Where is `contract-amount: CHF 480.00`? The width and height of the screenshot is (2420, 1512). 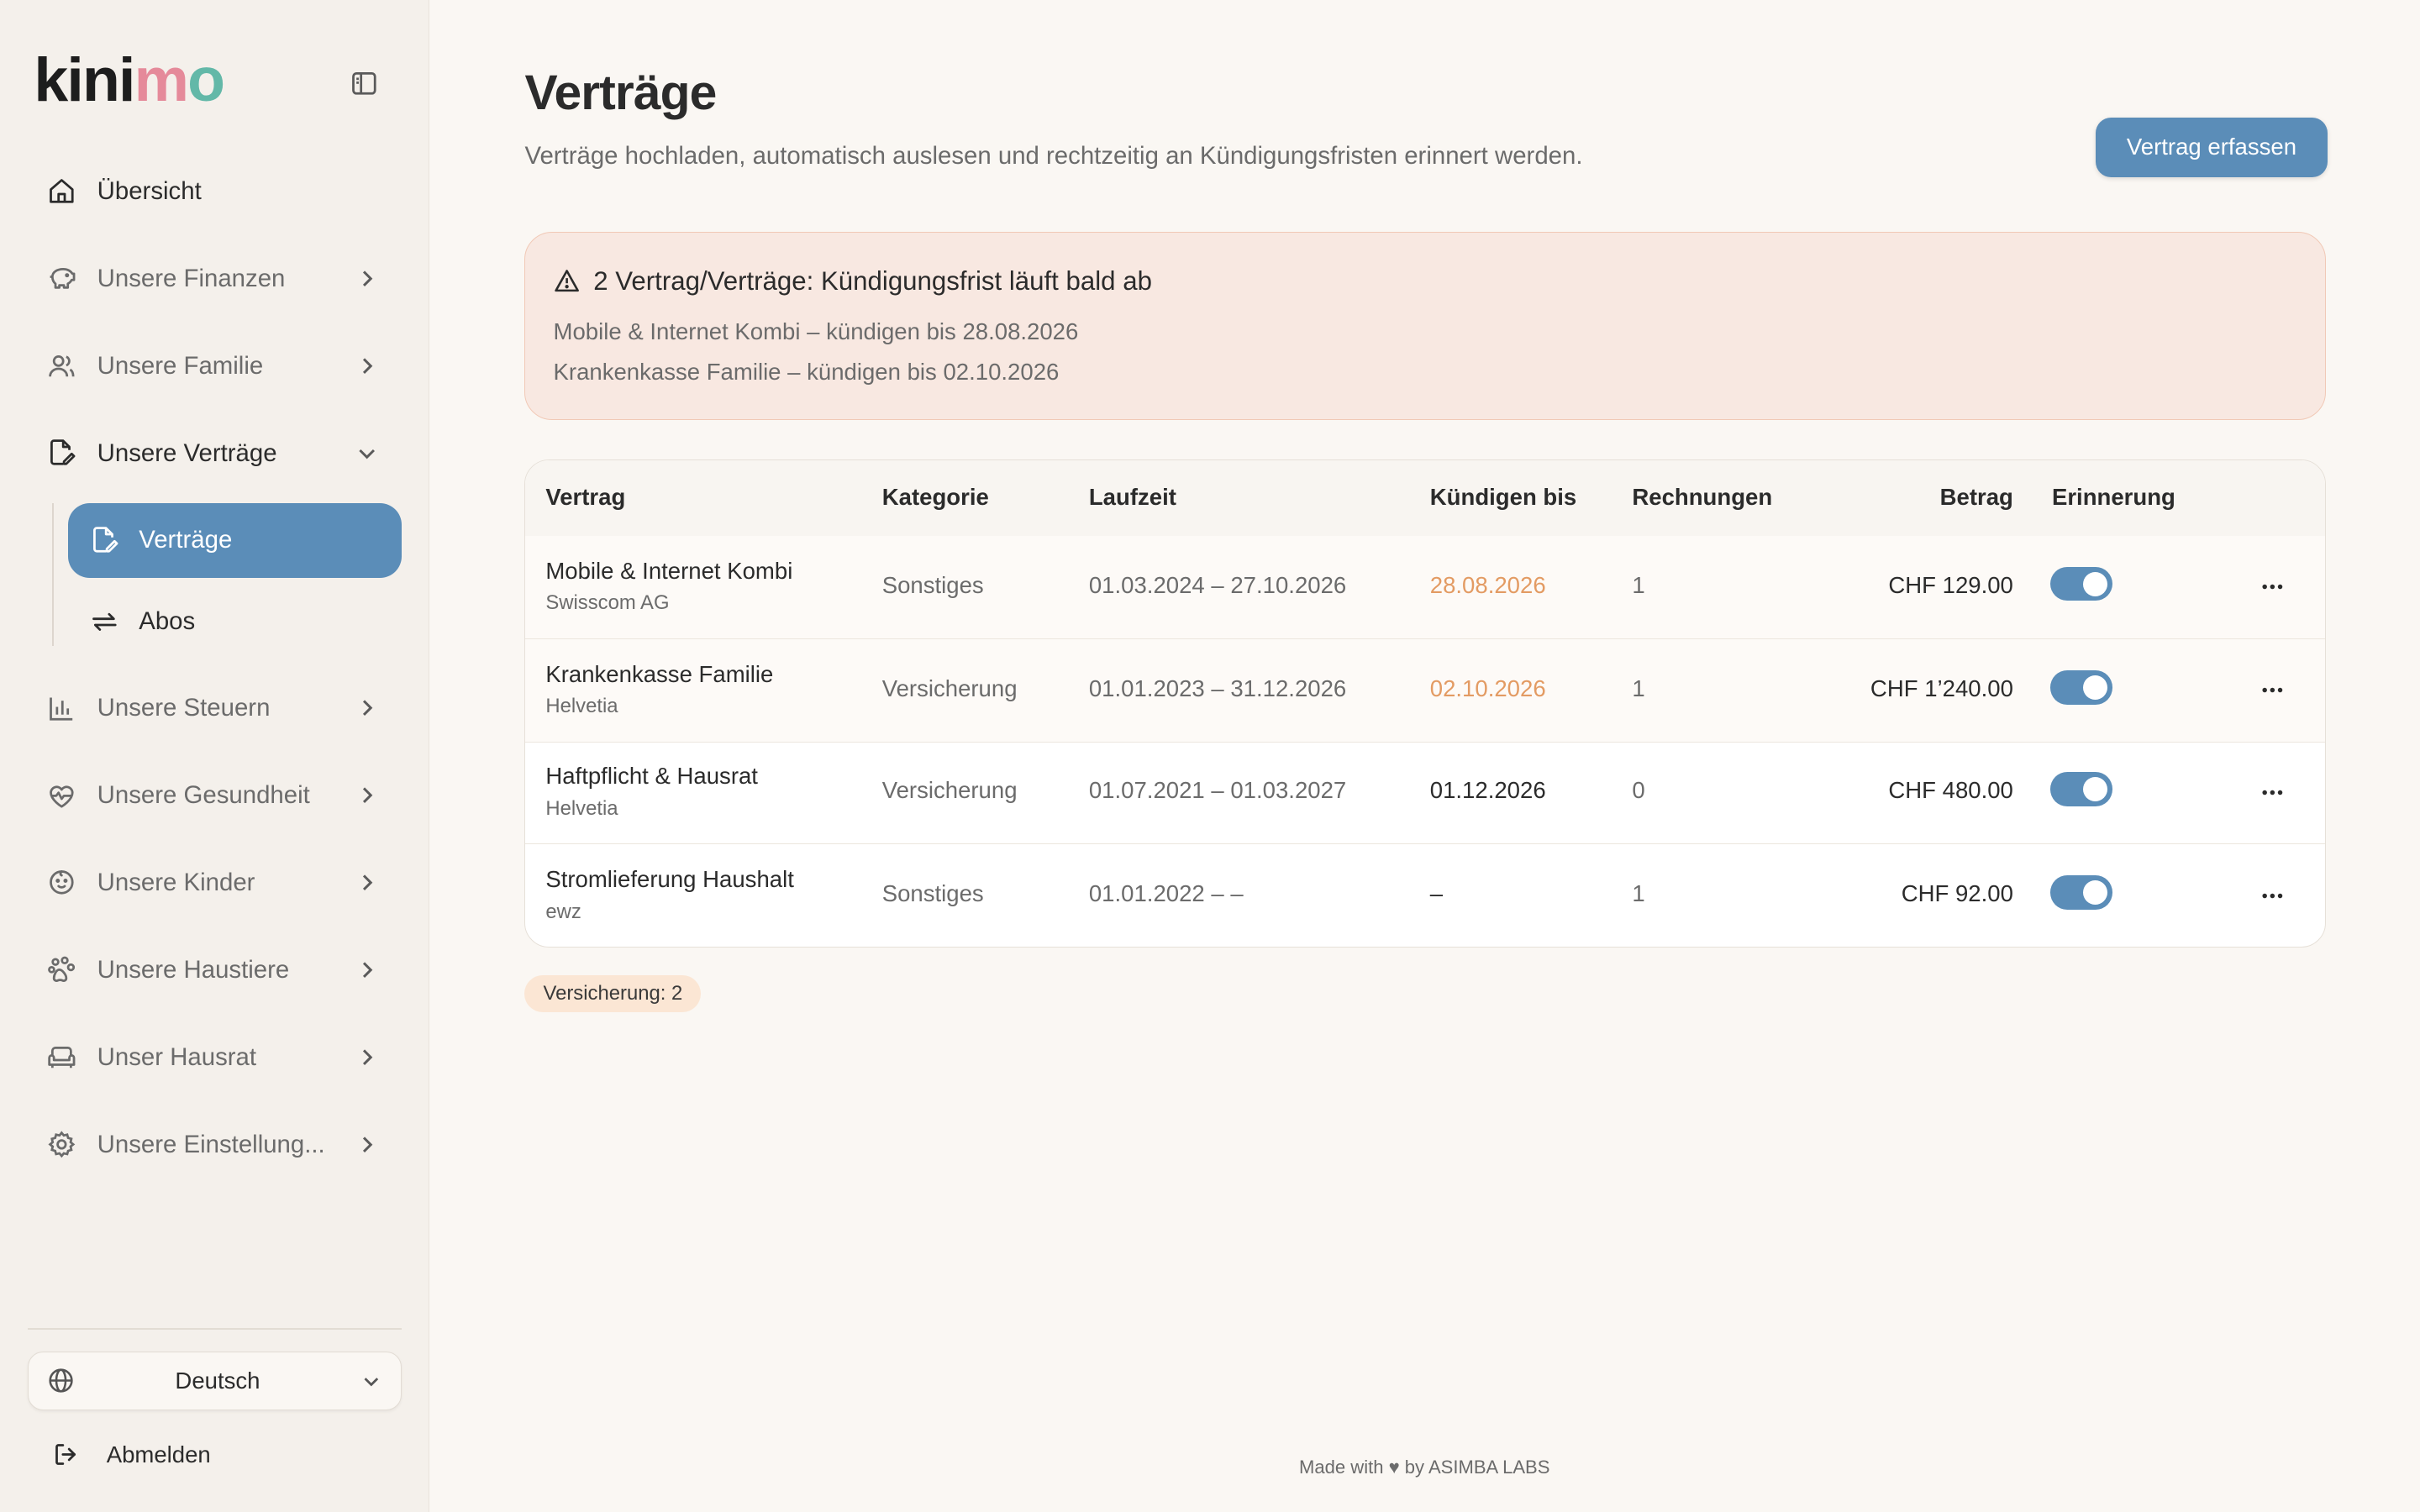
contract-amount: CHF 480.00 is located at coordinates (1950, 789).